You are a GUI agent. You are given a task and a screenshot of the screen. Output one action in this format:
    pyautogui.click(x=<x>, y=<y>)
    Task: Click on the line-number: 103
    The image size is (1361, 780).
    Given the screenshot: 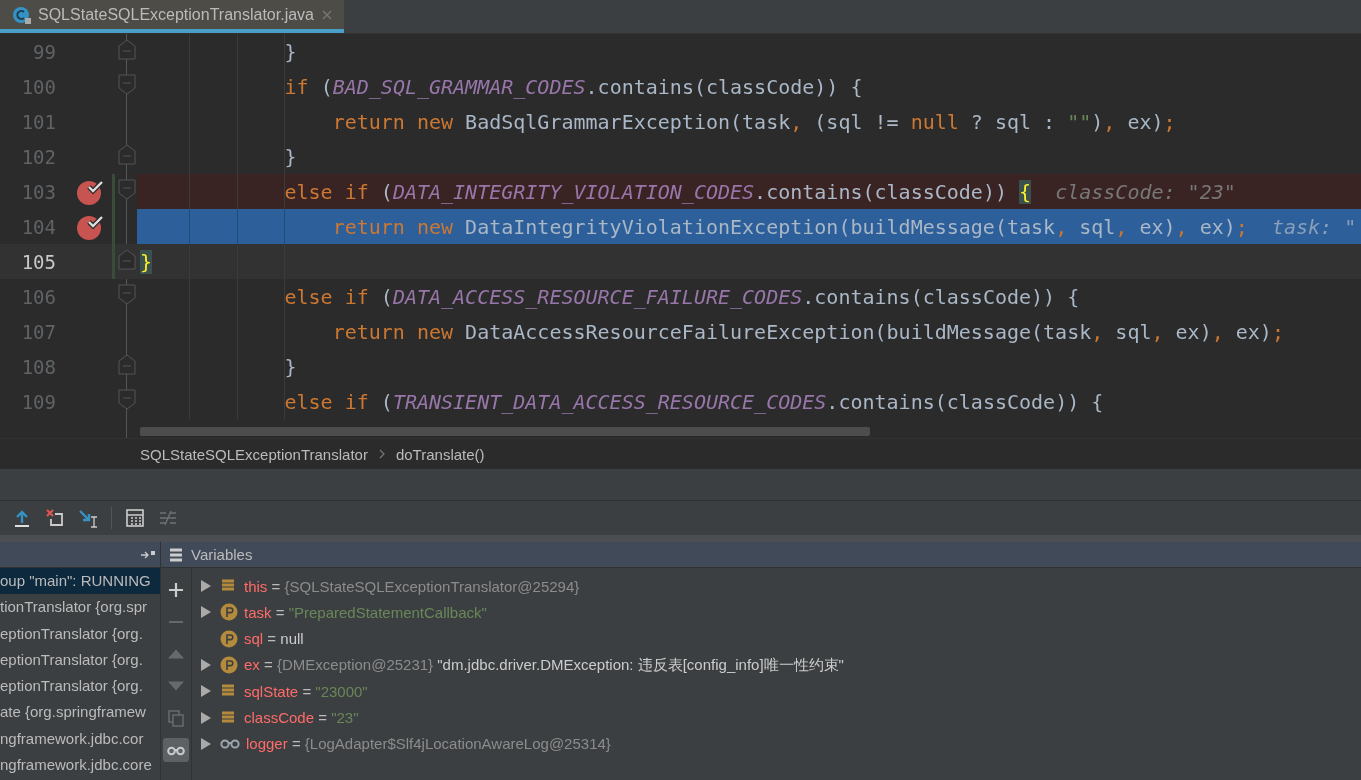 What is the action you would take?
    pyautogui.click(x=38, y=191)
    